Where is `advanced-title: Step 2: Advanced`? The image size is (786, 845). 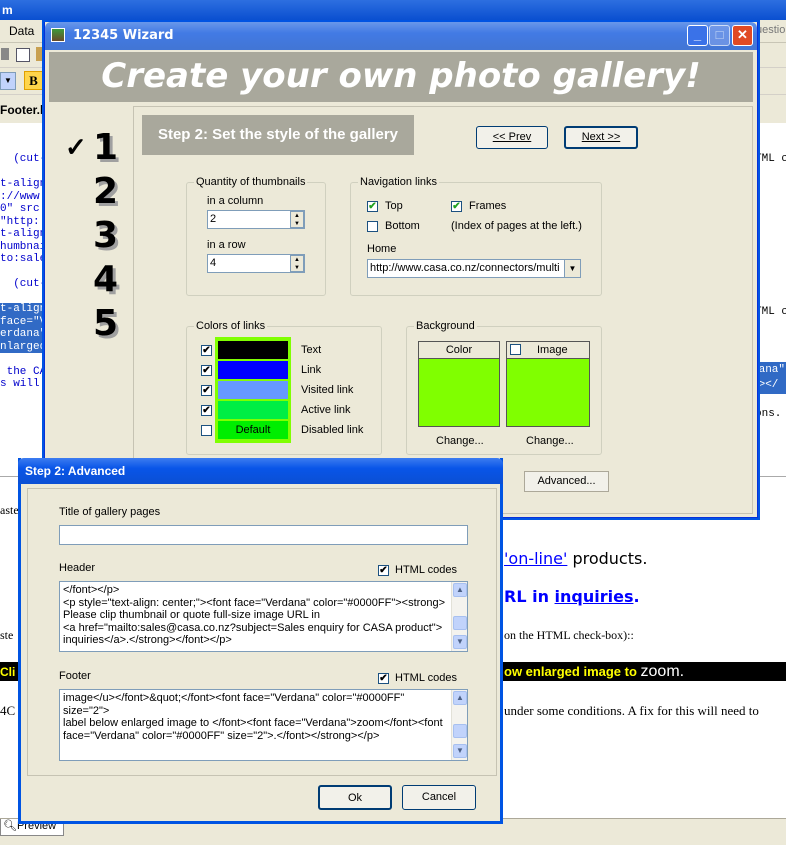
advanced-title: Step 2: Advanced is located at coordinates (75, 471).